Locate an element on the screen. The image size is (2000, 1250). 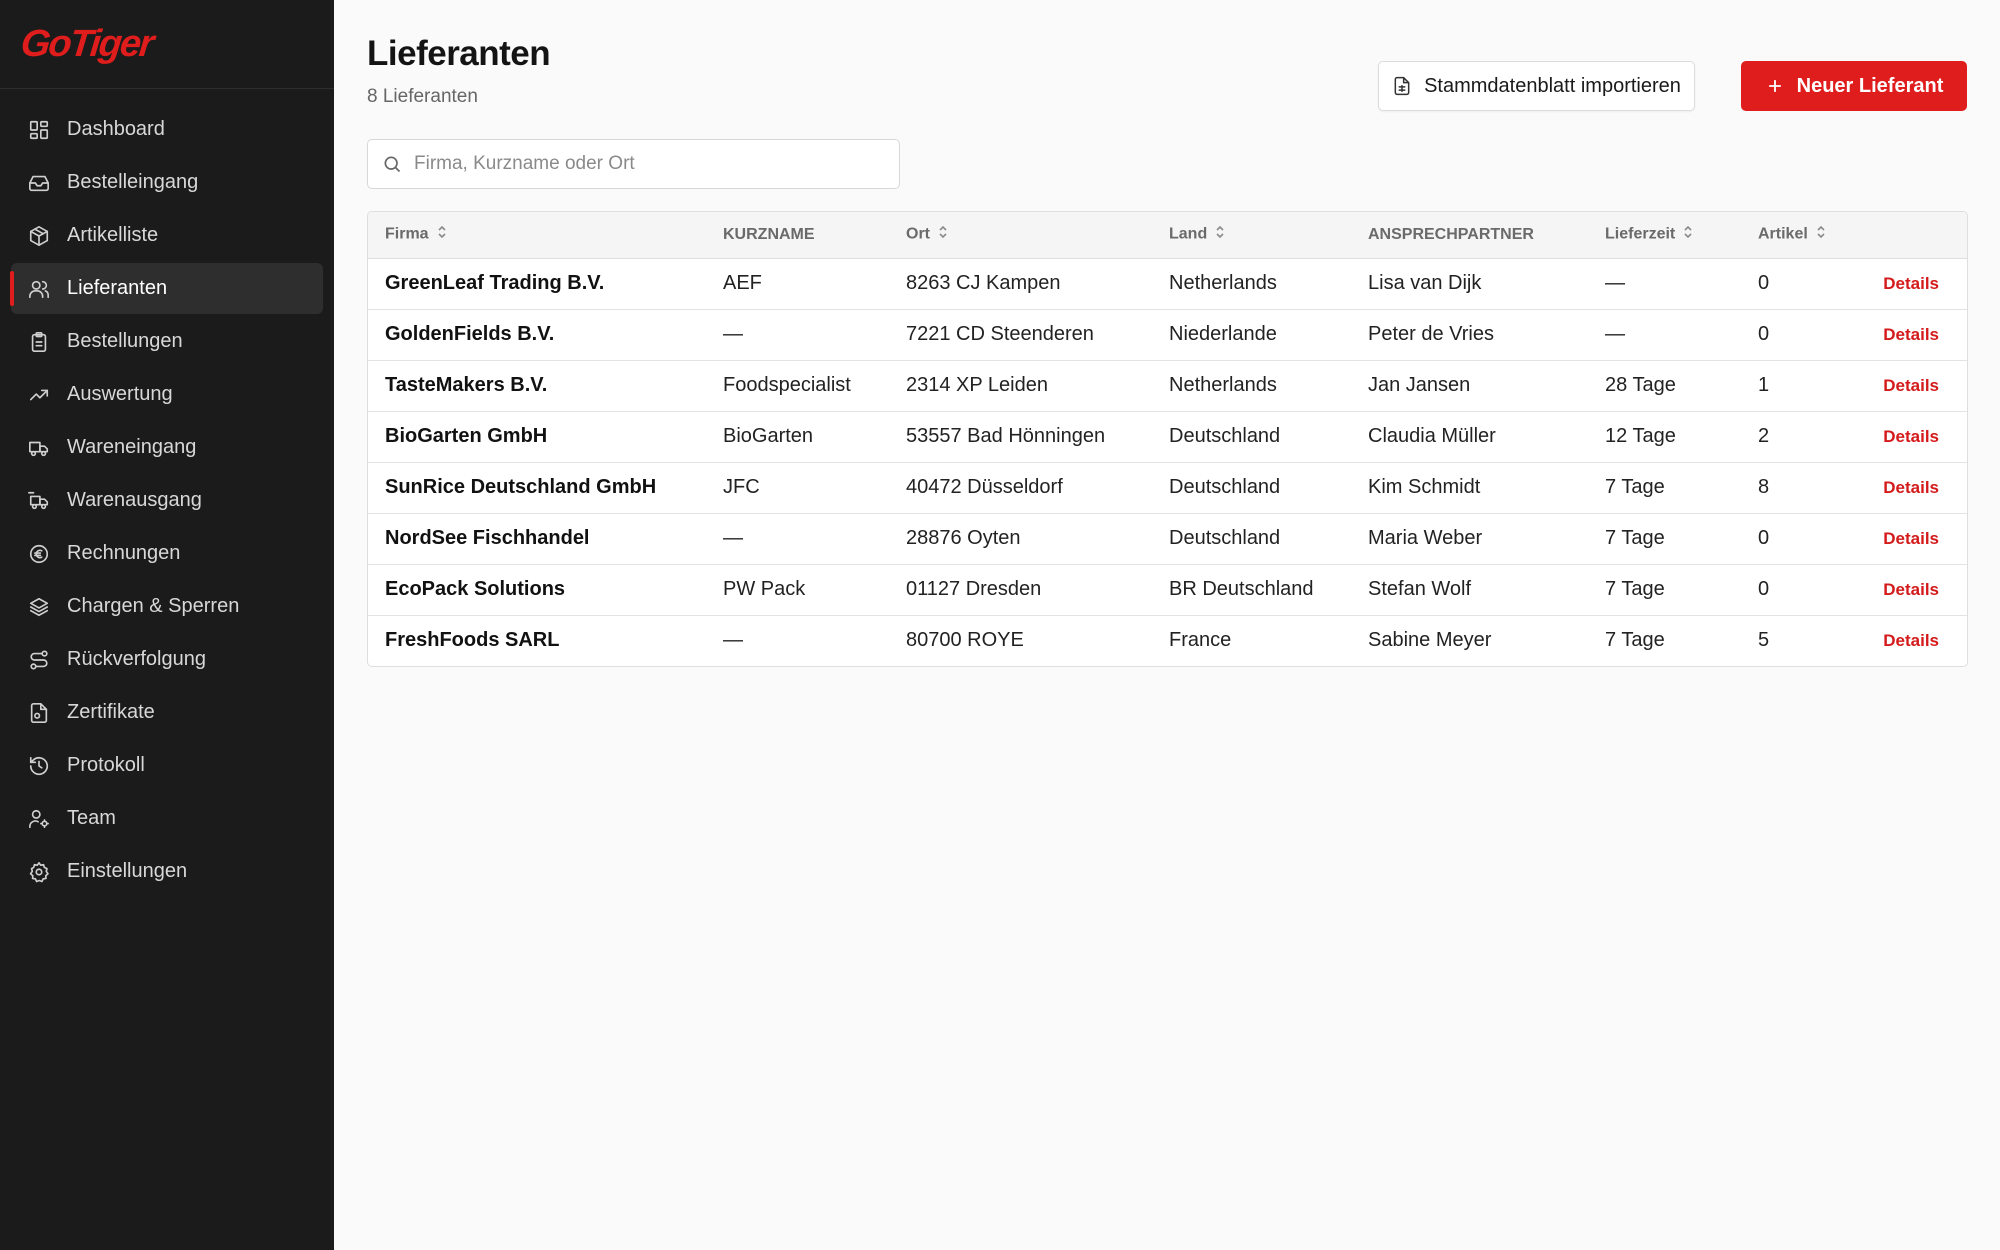
sidebar-item-warenausgang: Warenausgang is located at coordinates (167, 500).